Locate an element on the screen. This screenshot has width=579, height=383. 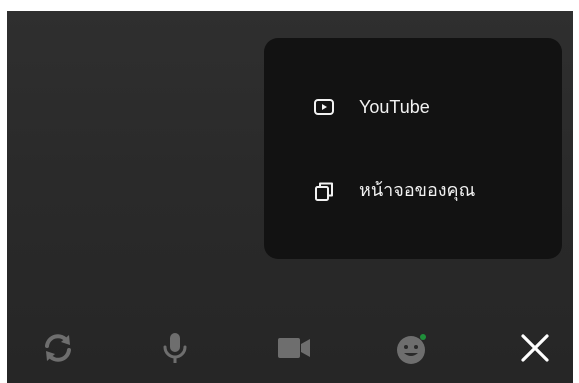
effects-face-icon is located at coordinates (413, 350).